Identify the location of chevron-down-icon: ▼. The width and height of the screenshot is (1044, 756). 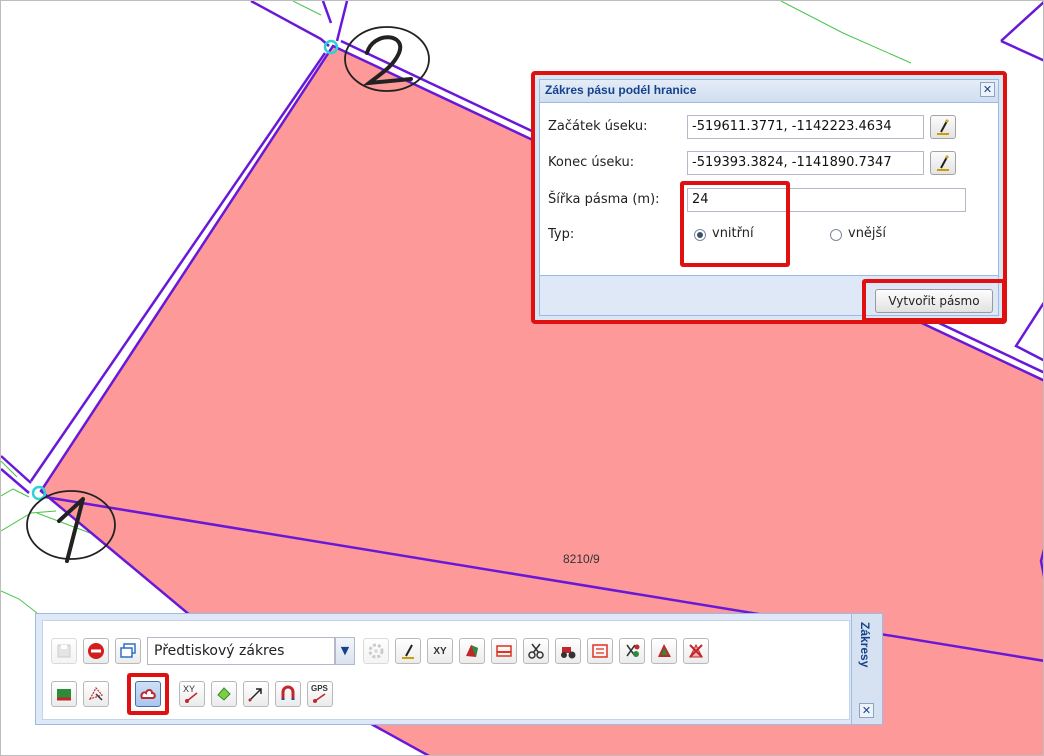
(345, 651).